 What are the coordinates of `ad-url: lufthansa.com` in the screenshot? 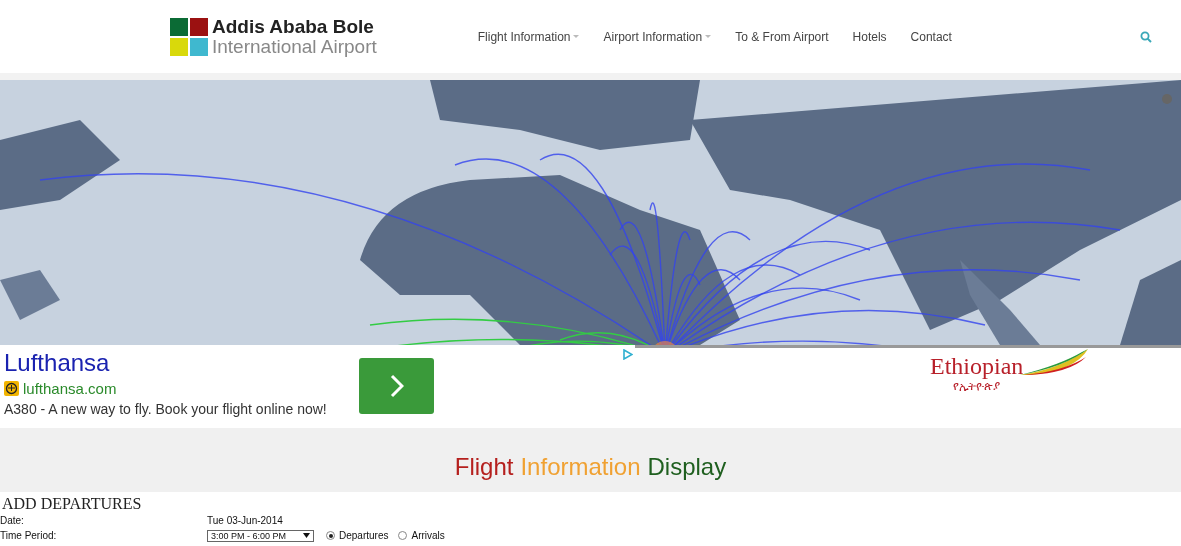 It's located at (70, 388).